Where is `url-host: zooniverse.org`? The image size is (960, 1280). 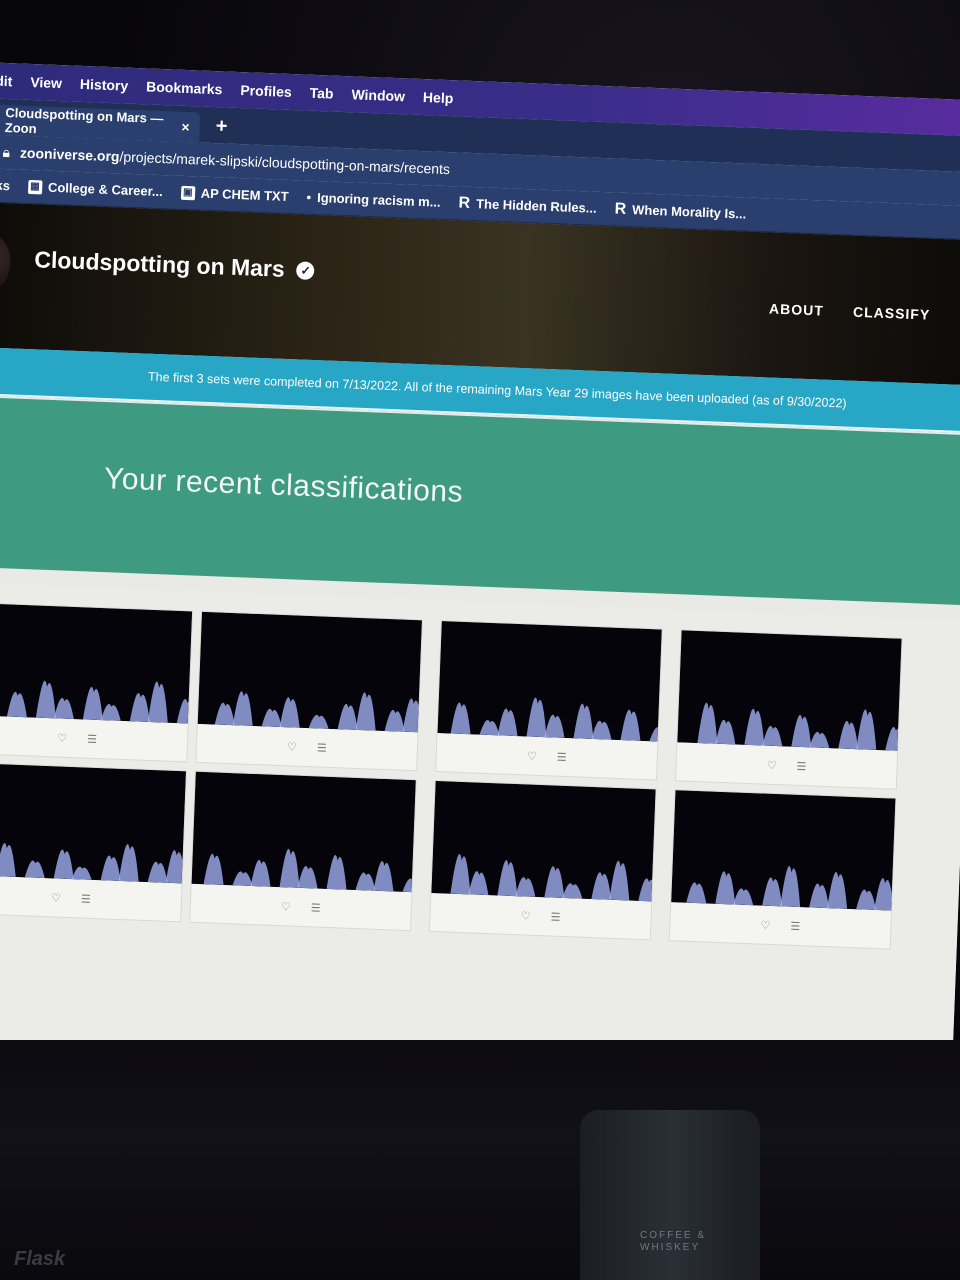
url-host: zooniverse.org is located at coordinates (69, 154).